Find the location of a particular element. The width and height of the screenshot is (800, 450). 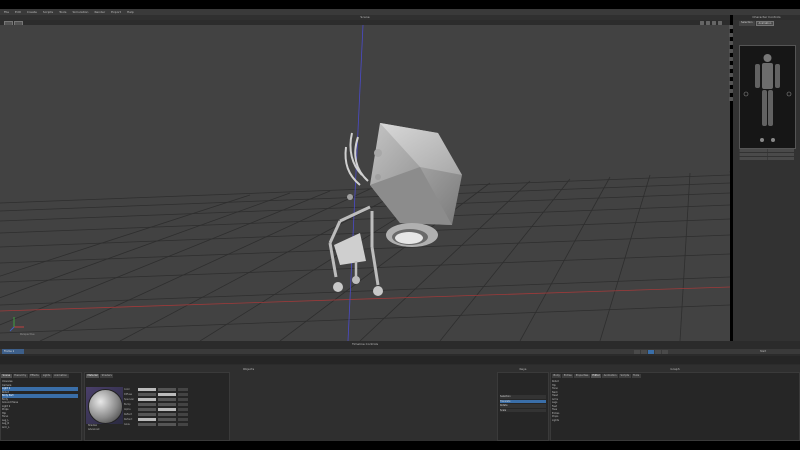

list-item: Lights is located at coordinates (582, 421).